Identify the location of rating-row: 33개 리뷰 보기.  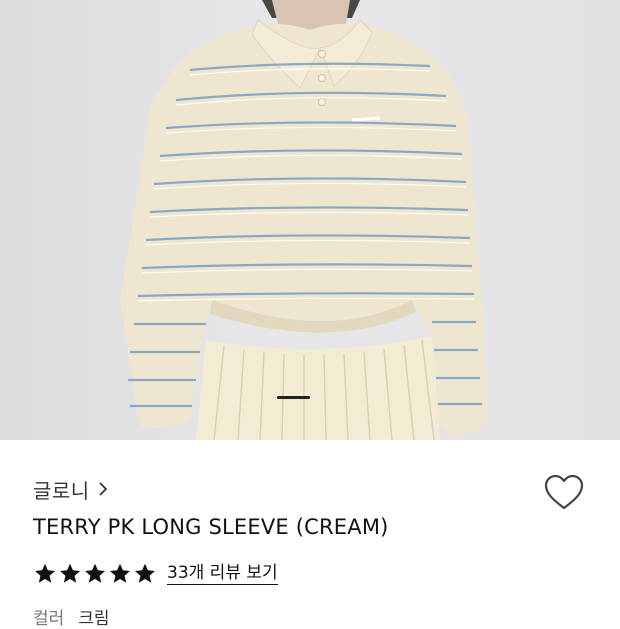
(155, 574).